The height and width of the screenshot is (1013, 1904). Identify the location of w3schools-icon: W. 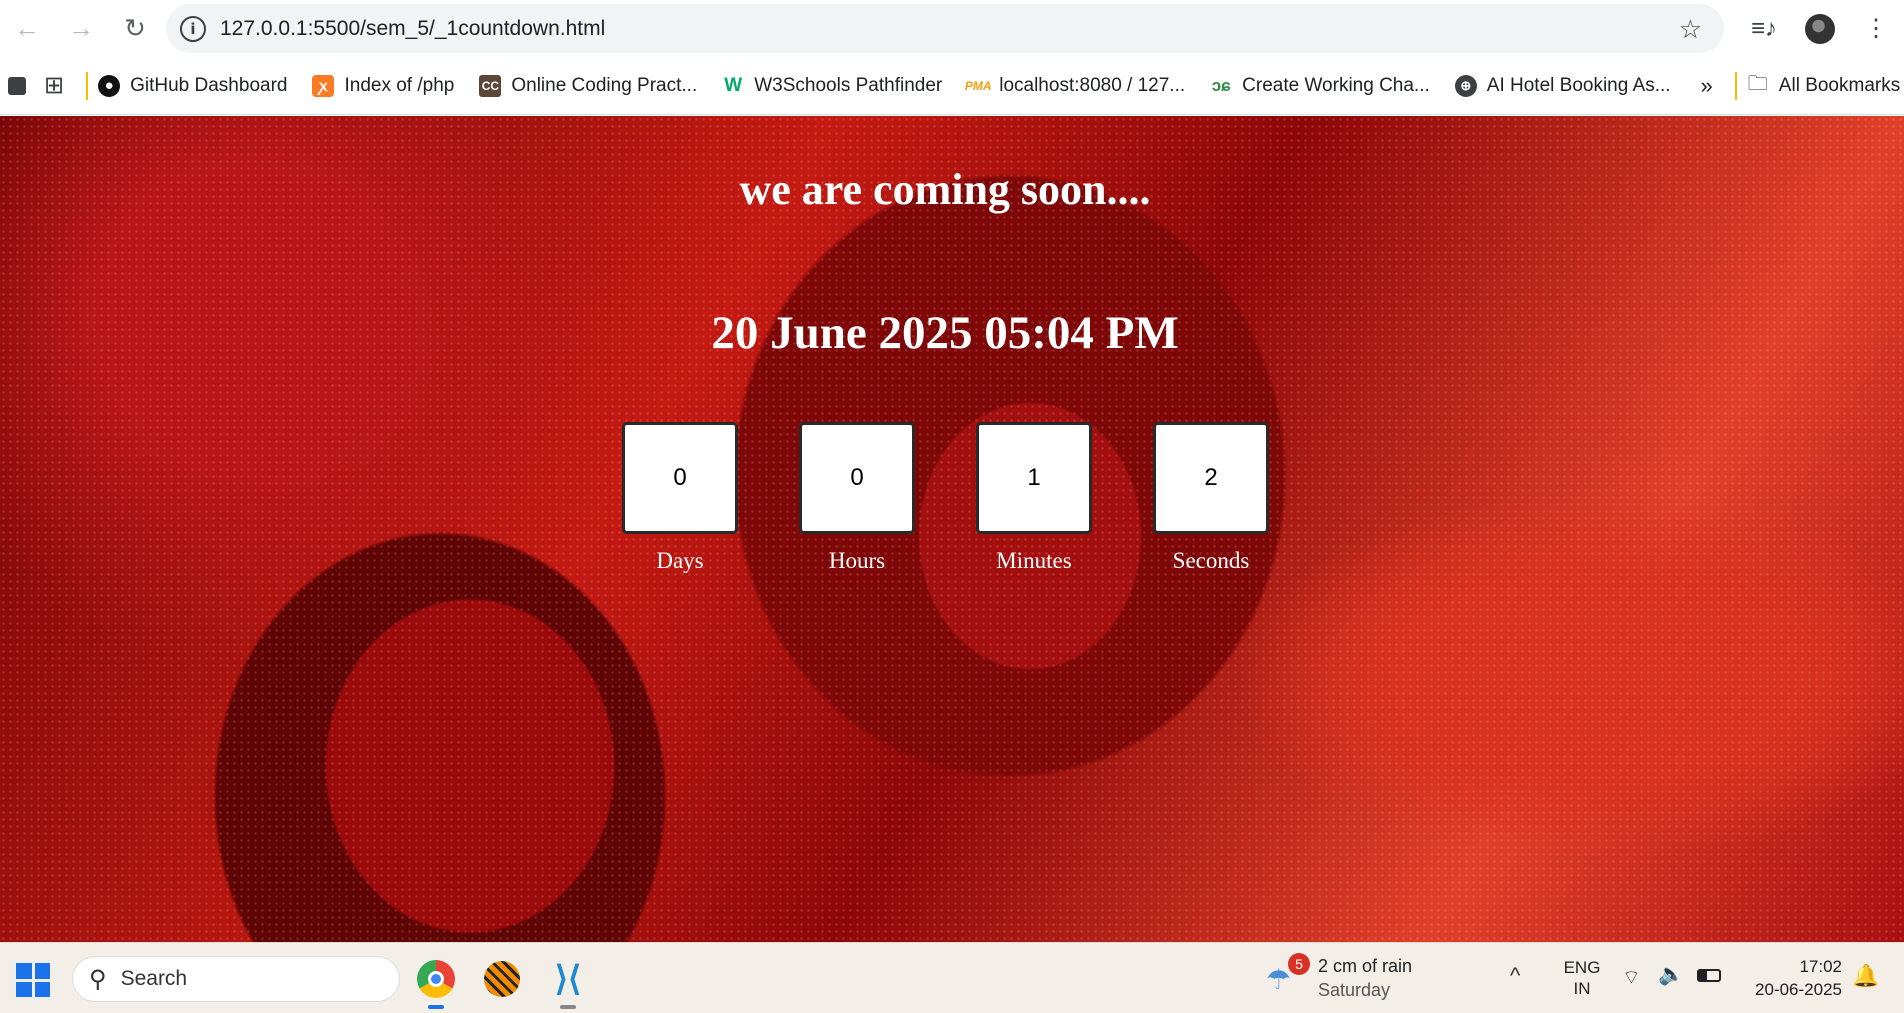
(733, 85).